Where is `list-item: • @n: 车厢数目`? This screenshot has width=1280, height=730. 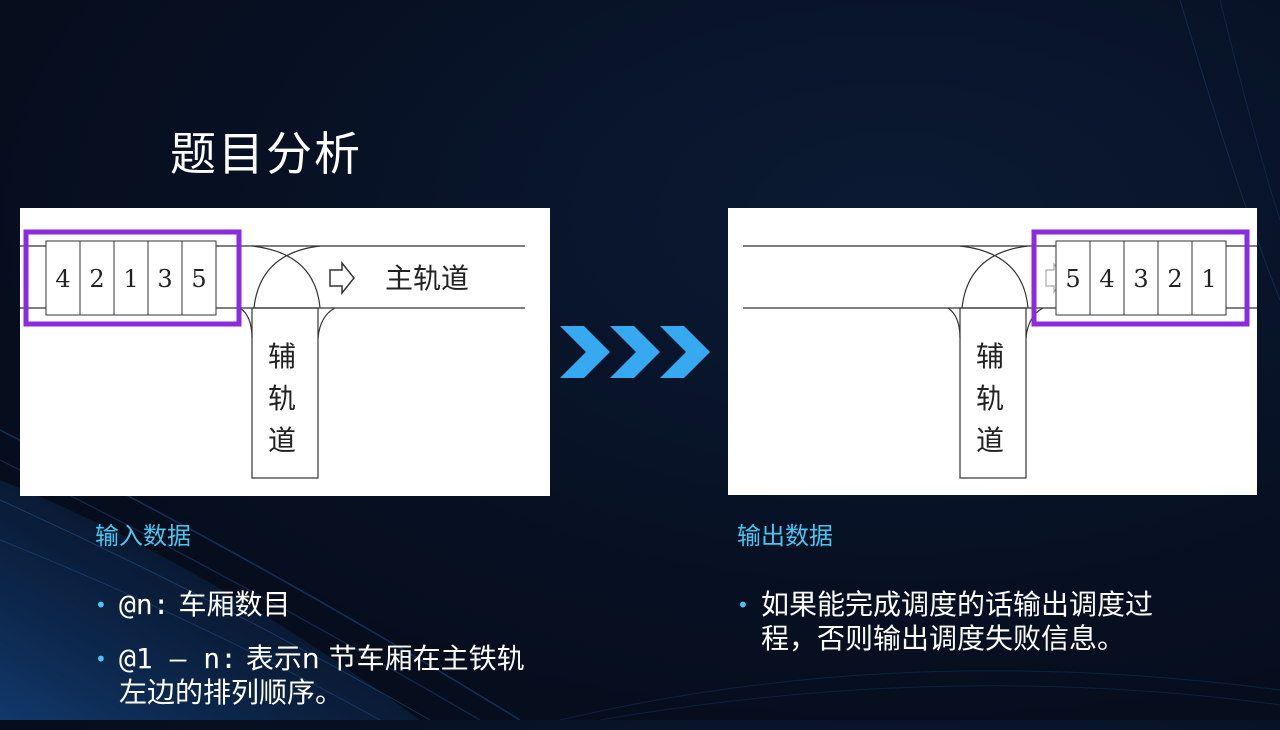
list-item: • @n: 车厢数目 is located at coordinates (315, 605).